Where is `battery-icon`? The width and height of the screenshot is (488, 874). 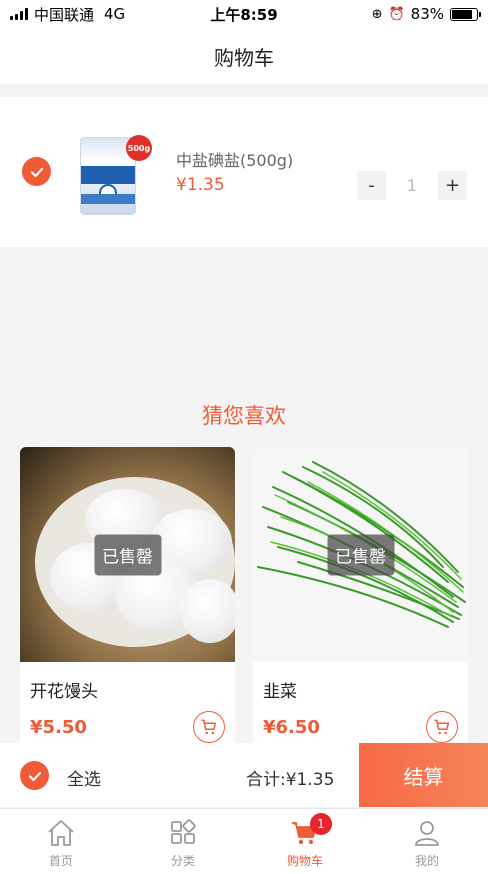 battery-icon is located at coordinates (465, 14).